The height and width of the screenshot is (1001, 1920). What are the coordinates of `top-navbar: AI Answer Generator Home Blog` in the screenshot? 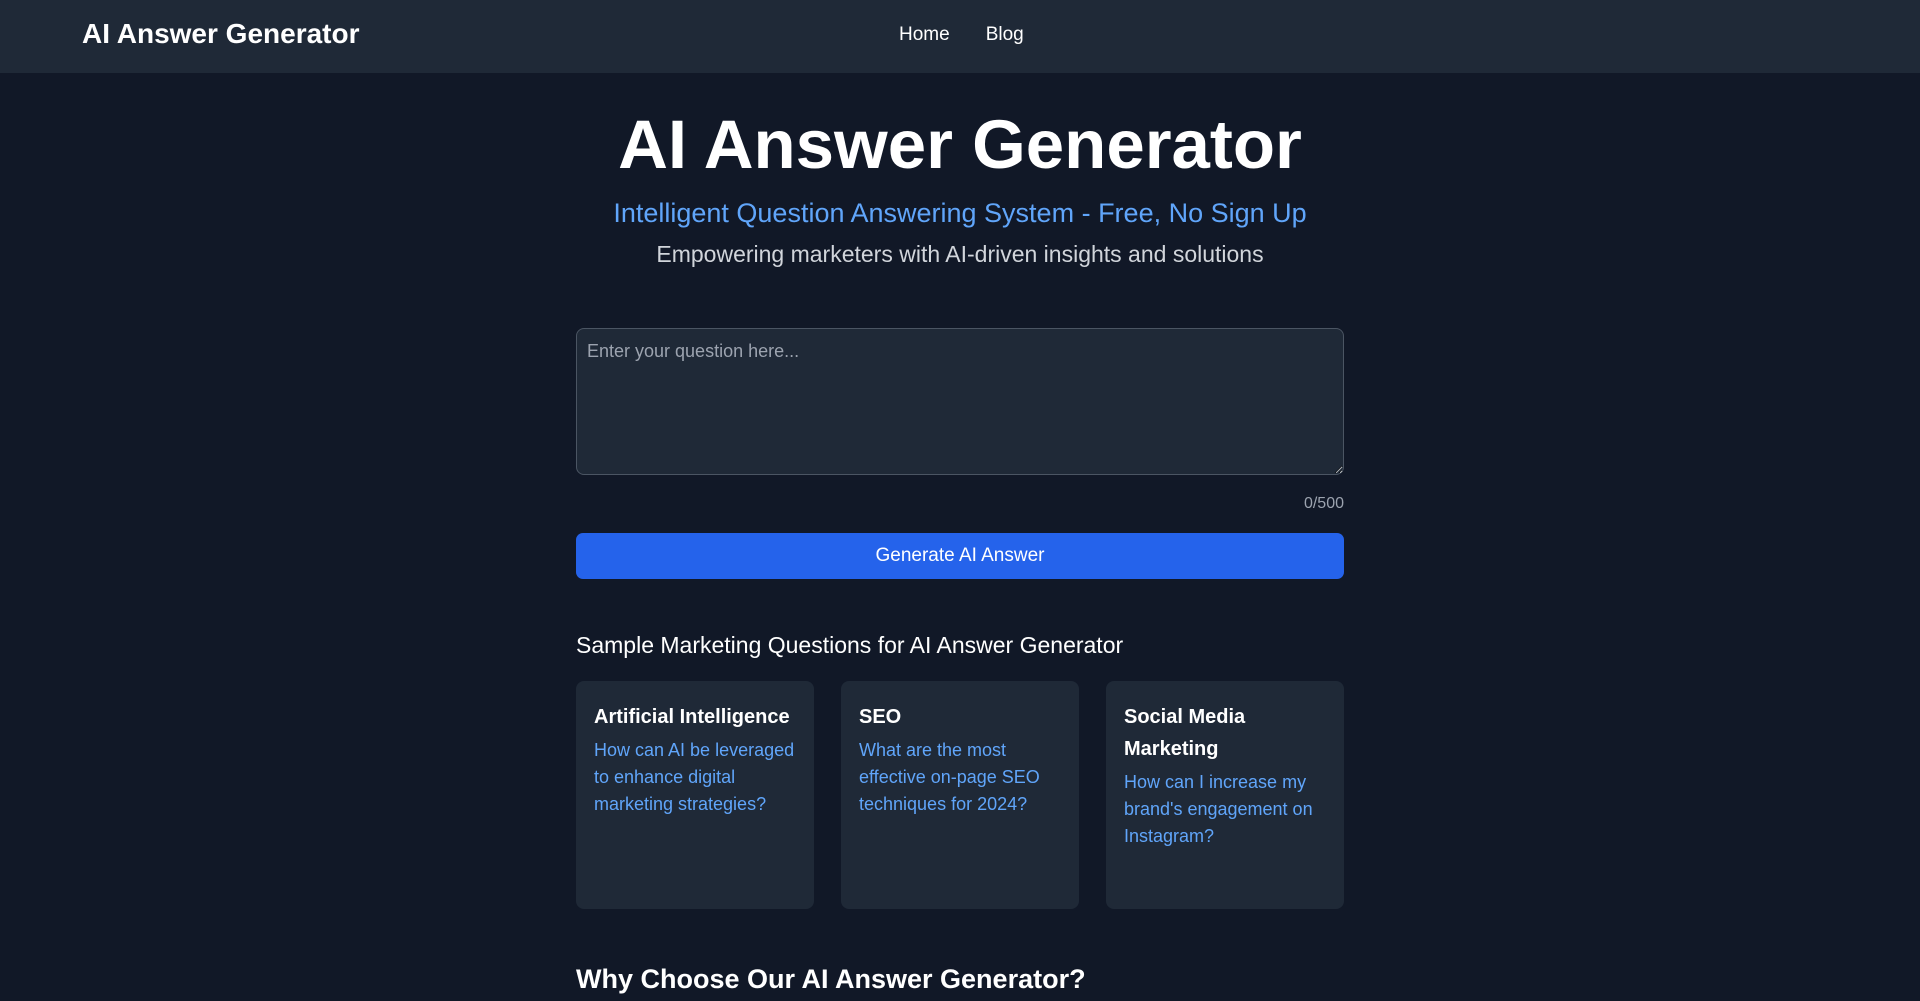 It's located at (960, 36).